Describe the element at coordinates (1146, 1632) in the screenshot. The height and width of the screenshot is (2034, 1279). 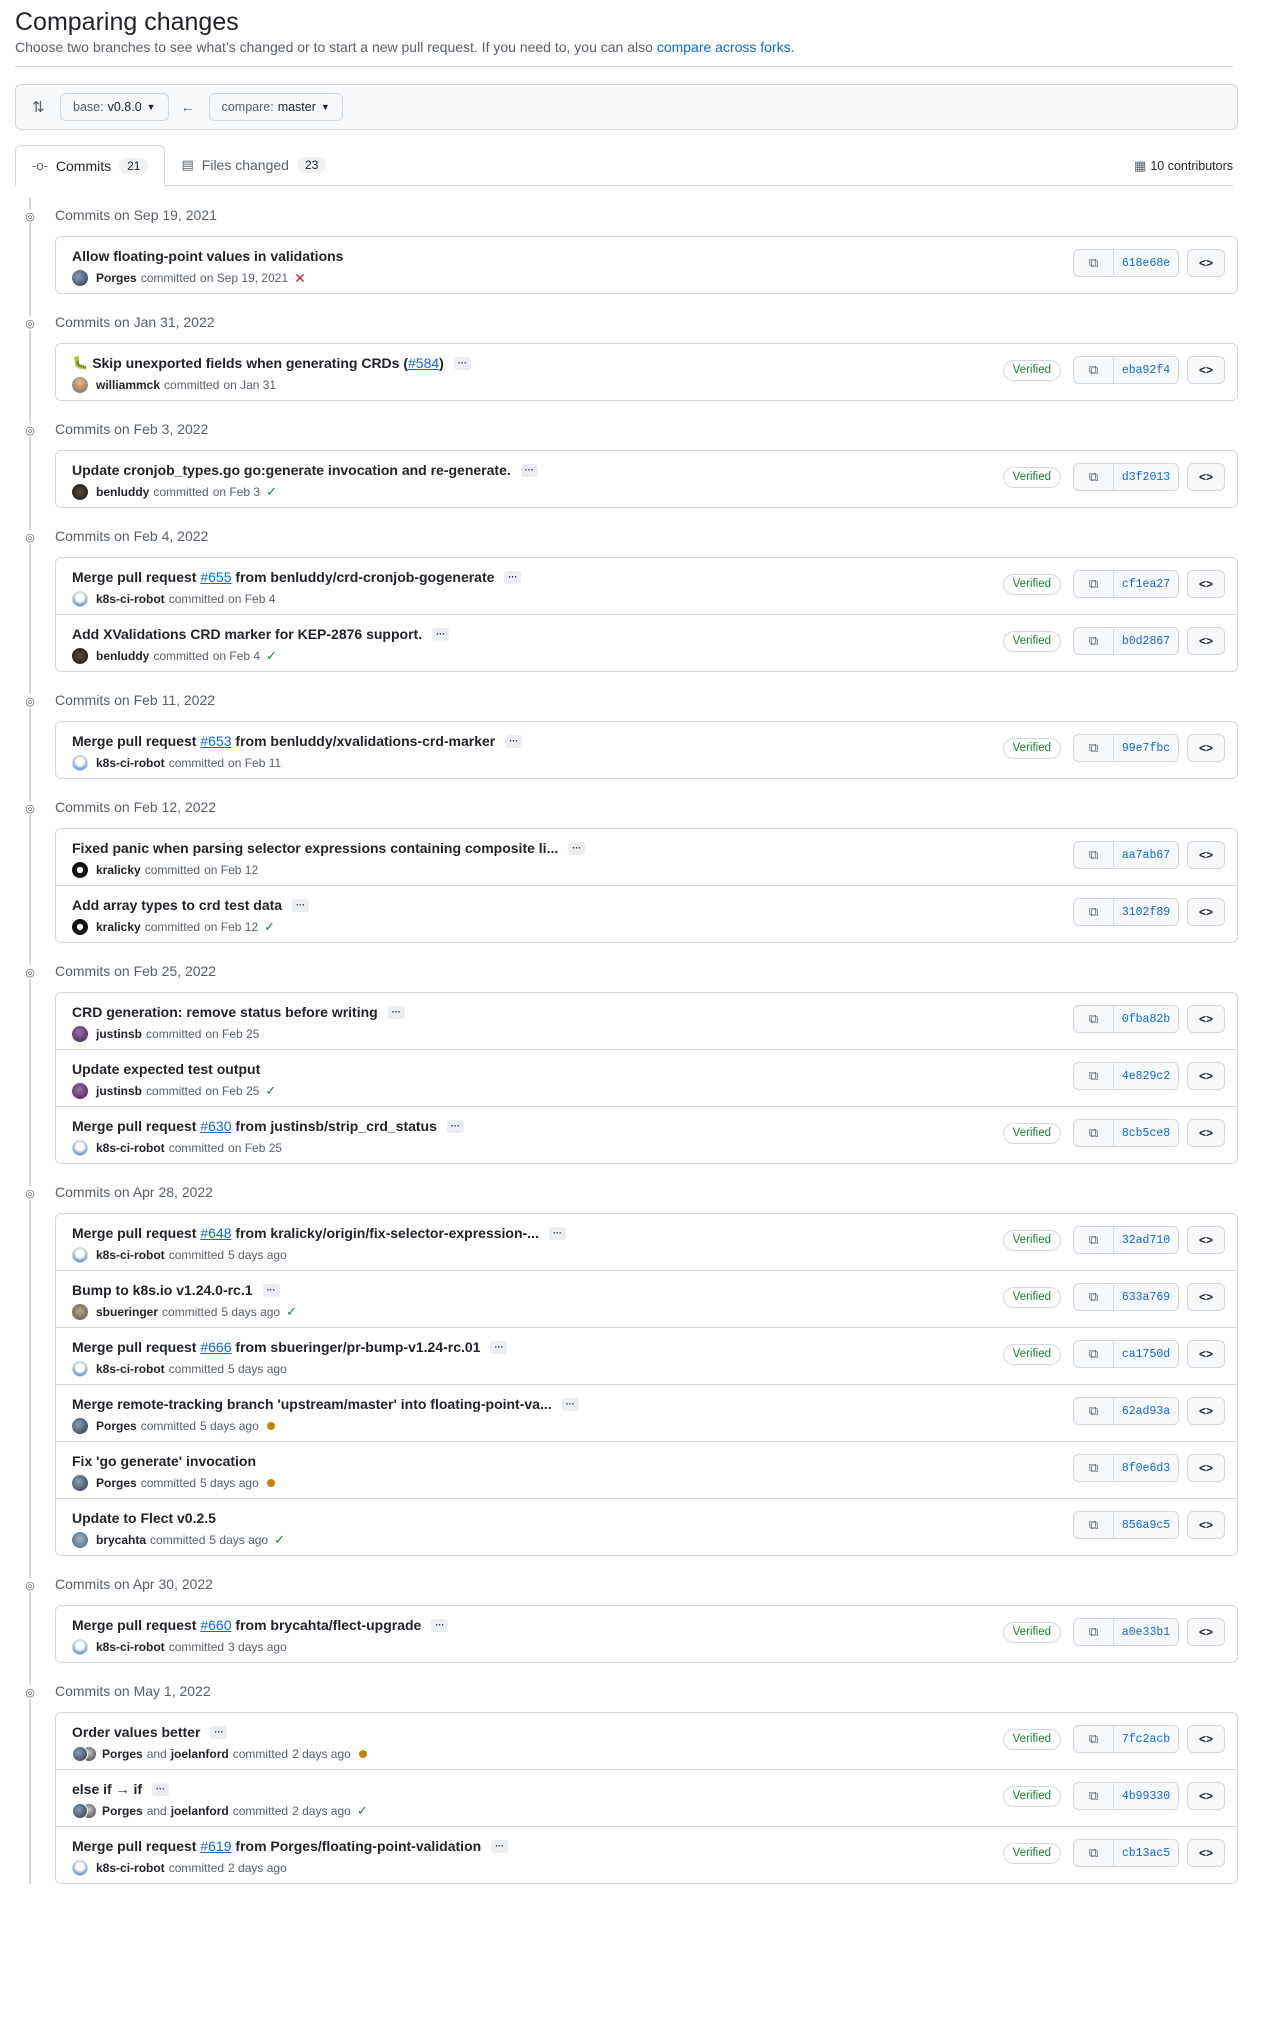
I see `commit-sha-link: a0e33b1` at that location.